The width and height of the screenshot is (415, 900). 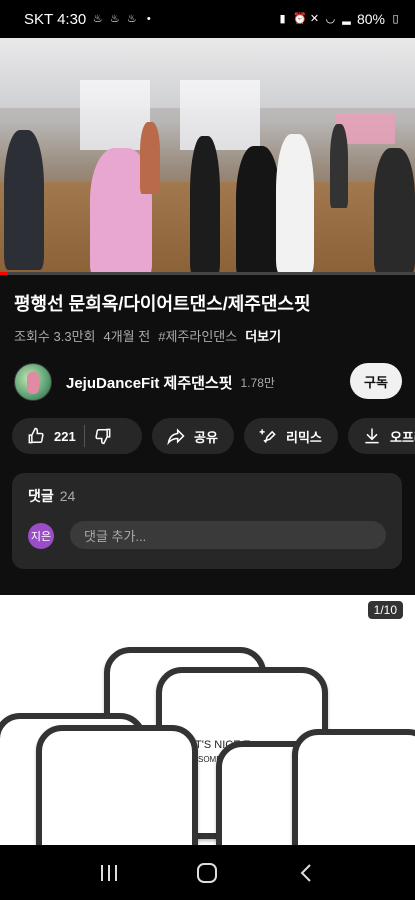 I want to click on user-avatar: 지은, so click(x=41, y=536).